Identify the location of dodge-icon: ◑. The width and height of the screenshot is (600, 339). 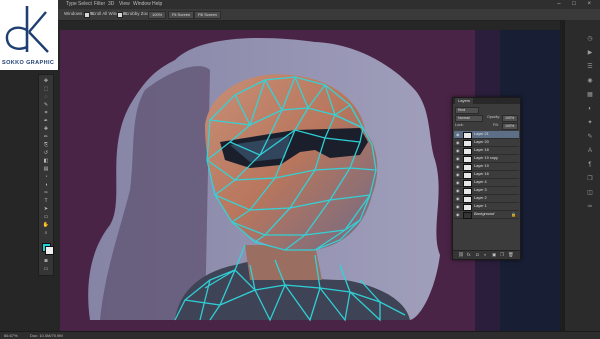
(46, 185).